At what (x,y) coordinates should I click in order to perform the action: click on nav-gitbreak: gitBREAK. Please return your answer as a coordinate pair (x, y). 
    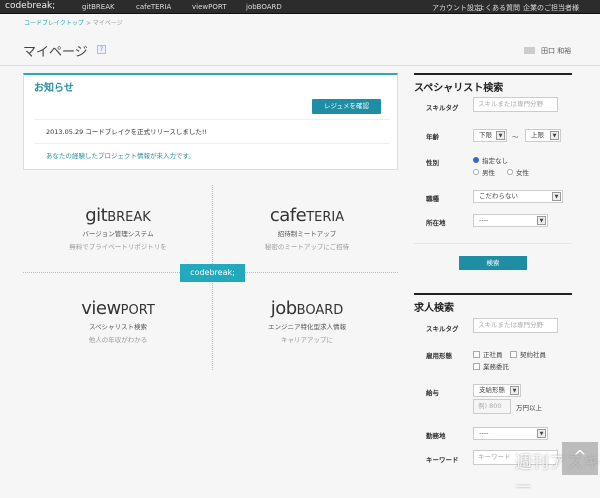
    Looking at the image, I should click on (98, 7).